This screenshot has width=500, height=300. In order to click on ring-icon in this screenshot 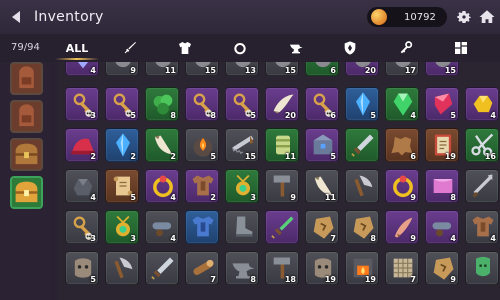, I will do `click(240, 49)`.